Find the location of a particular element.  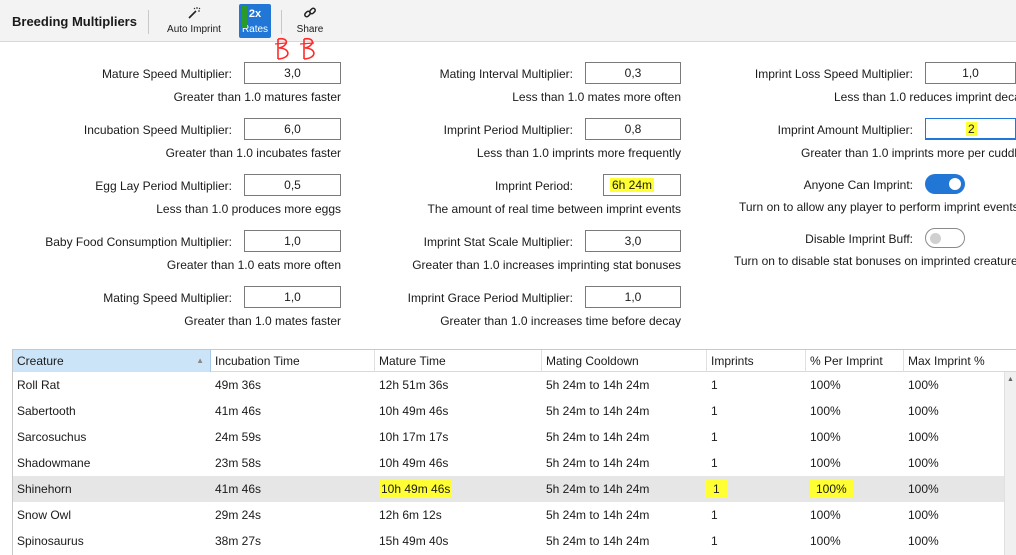

cell-creature: Spinosaurus is located at coordinates (50, 541).